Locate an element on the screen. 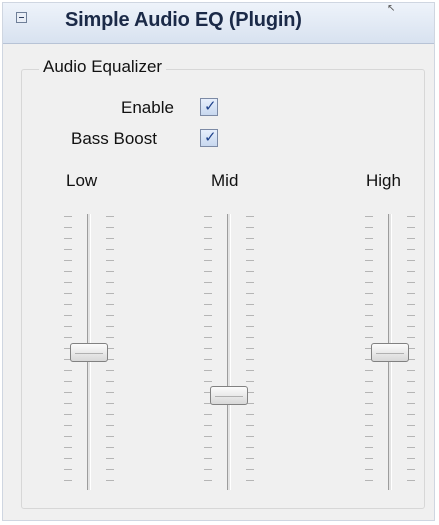 Image resolution: width=439 pixels, height=525 pixels. check-icon: ✓ is located at coordinates (210, 106).